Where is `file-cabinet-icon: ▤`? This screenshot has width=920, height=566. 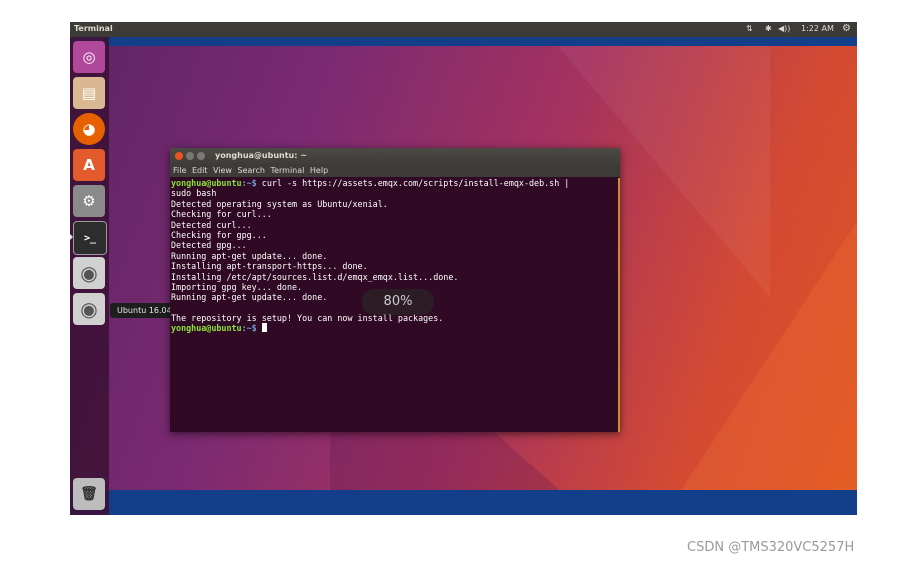 file-cabinet-icon: ▤ is located at coordinates (89, 93).